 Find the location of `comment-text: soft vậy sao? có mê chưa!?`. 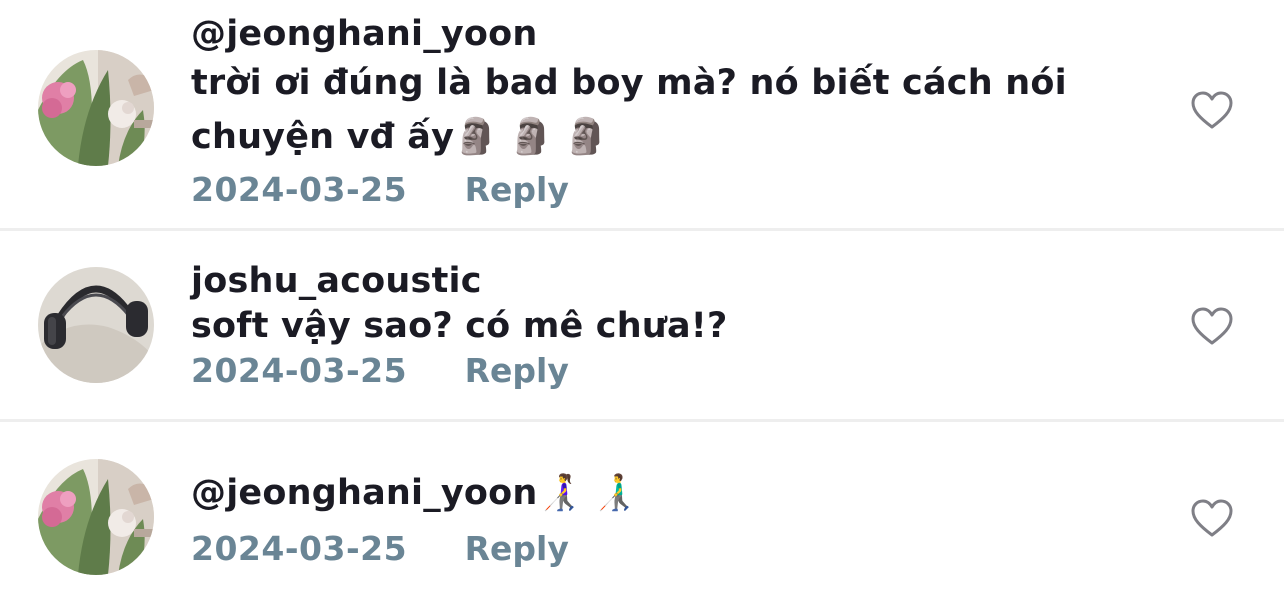

comment-text: soft vậy sao? có mê chưa!? is located at coordinates (459, 326).